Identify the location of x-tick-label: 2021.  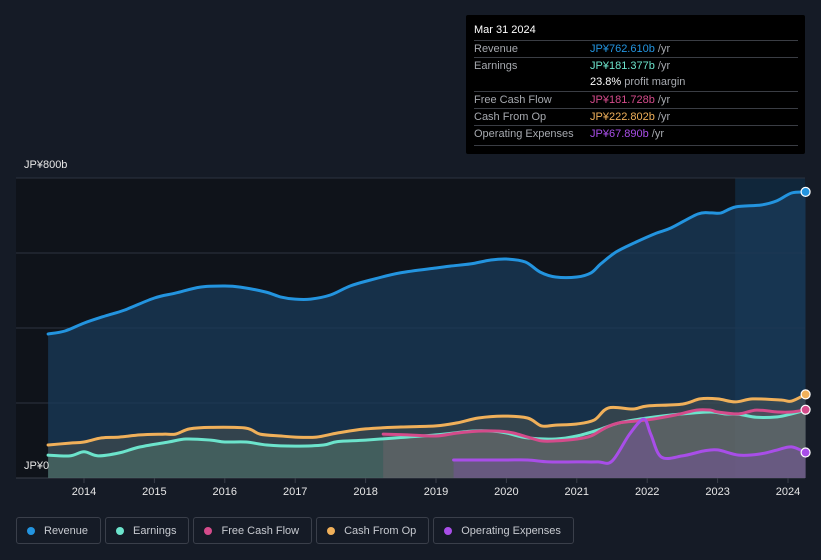
(577, 492).